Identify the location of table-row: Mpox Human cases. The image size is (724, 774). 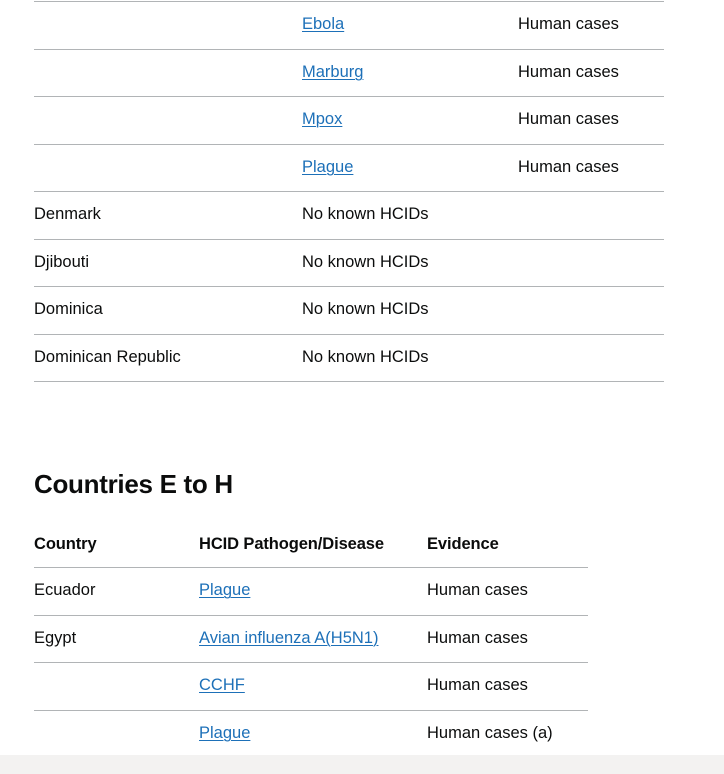
(349, 120).